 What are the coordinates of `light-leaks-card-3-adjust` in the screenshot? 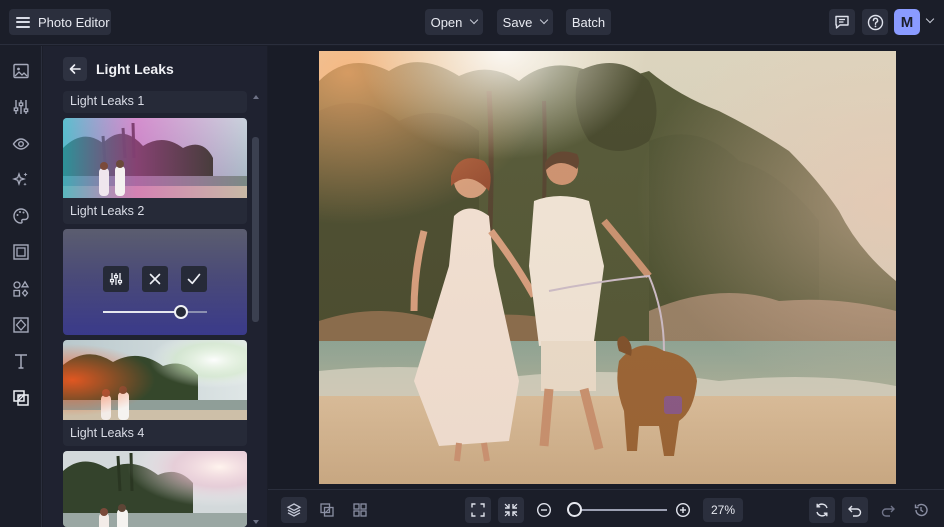 It's located at (155, 282).